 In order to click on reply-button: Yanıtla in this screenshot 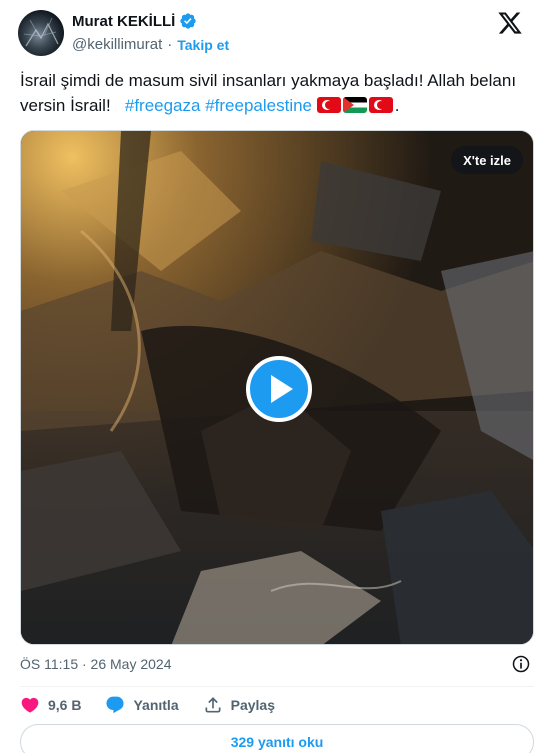, I will do `click(142, 705)`.